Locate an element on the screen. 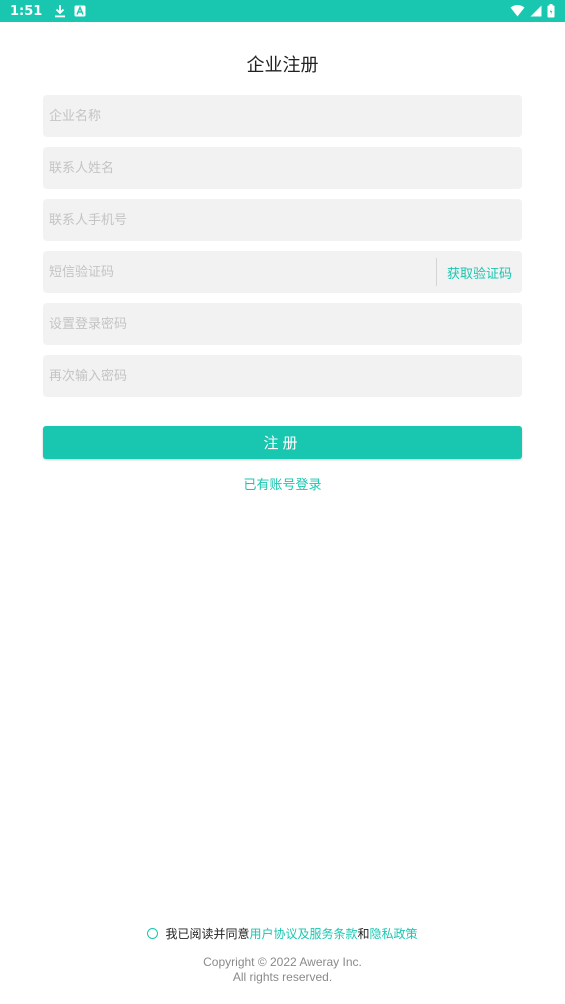 The width and height of the screenshot is (565, 1004). contact-name-field is located at coordinates (282, 168).